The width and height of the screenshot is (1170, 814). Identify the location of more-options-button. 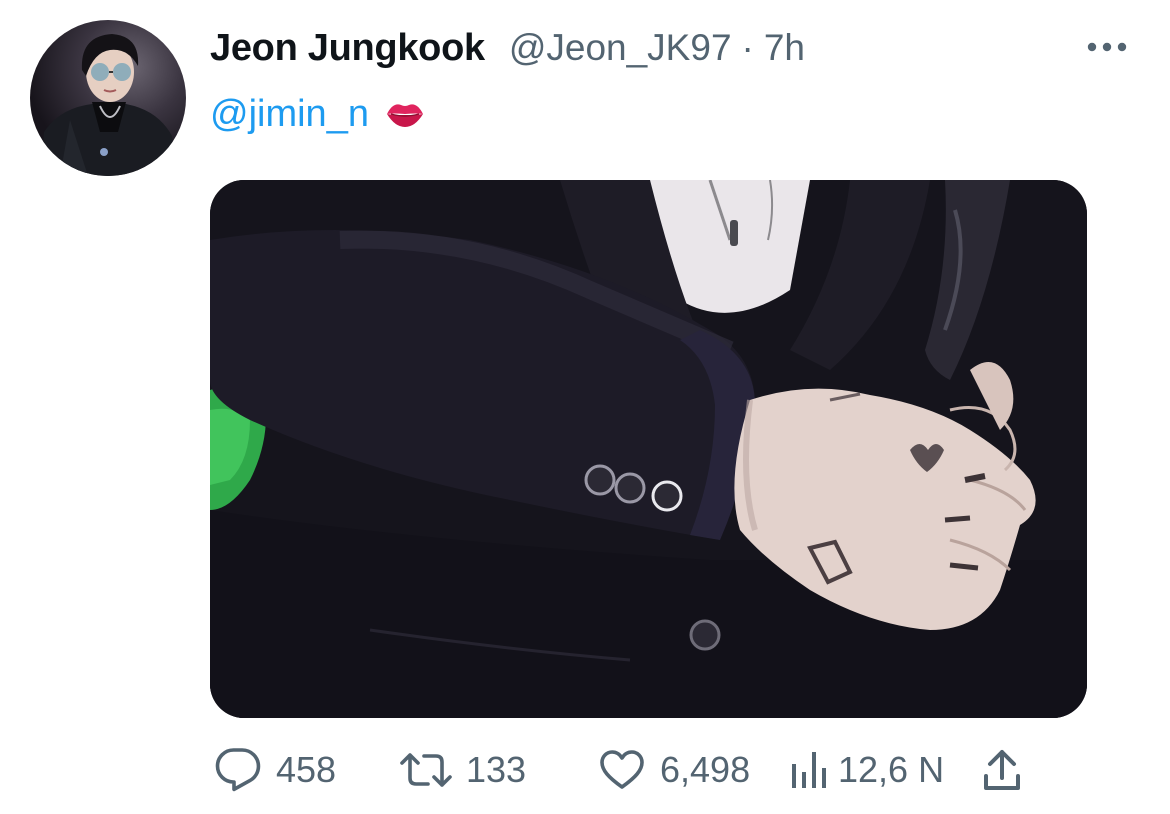
(1107, 47).